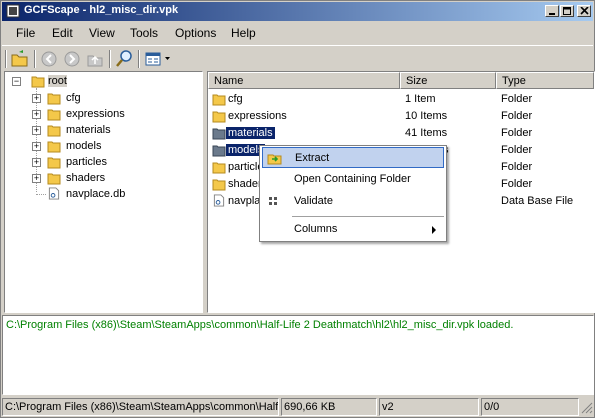  Describe the element at coordinates (13, 11) in the screenshot. I see `app-icon` at that location.